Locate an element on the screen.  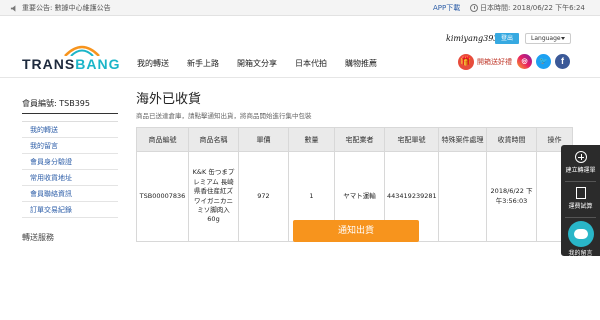
sidebar-item-identity-verification: 會員身分驗證 is located at coordinates (70, 162).